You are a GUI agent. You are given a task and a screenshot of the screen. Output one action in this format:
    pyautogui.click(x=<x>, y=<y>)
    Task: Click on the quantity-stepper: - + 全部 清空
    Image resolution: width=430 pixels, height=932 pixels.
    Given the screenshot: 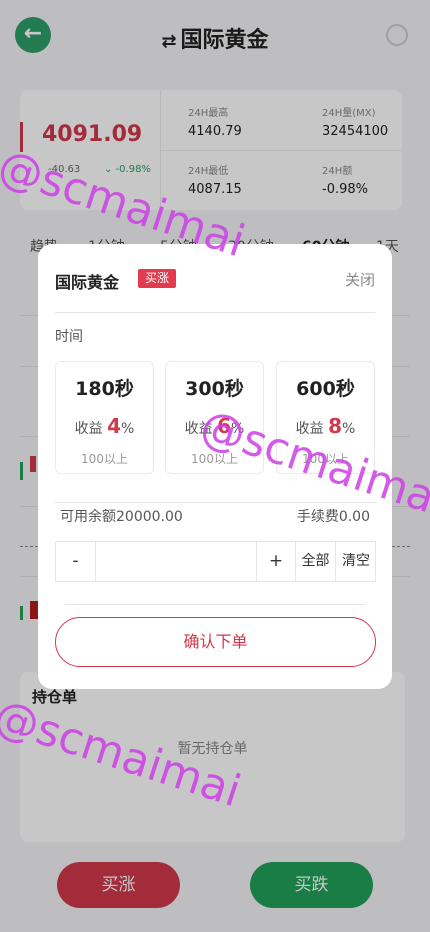 What is the action you would take?
    pyautogui.click(x=215, y=561)
    